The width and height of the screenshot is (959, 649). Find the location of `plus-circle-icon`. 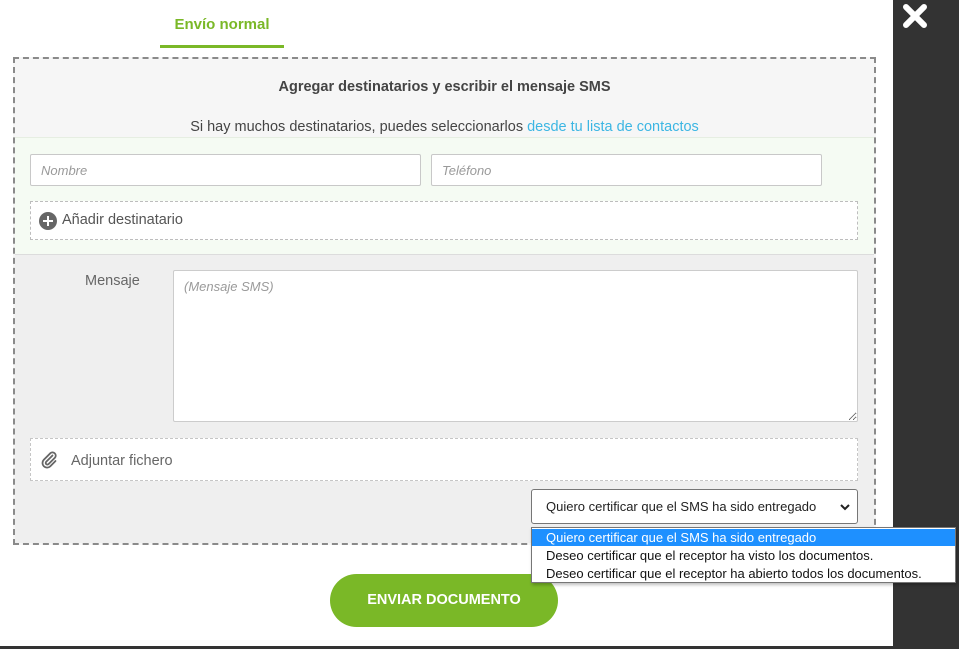

plus-circle-icon is located at coordinates (48, 221).